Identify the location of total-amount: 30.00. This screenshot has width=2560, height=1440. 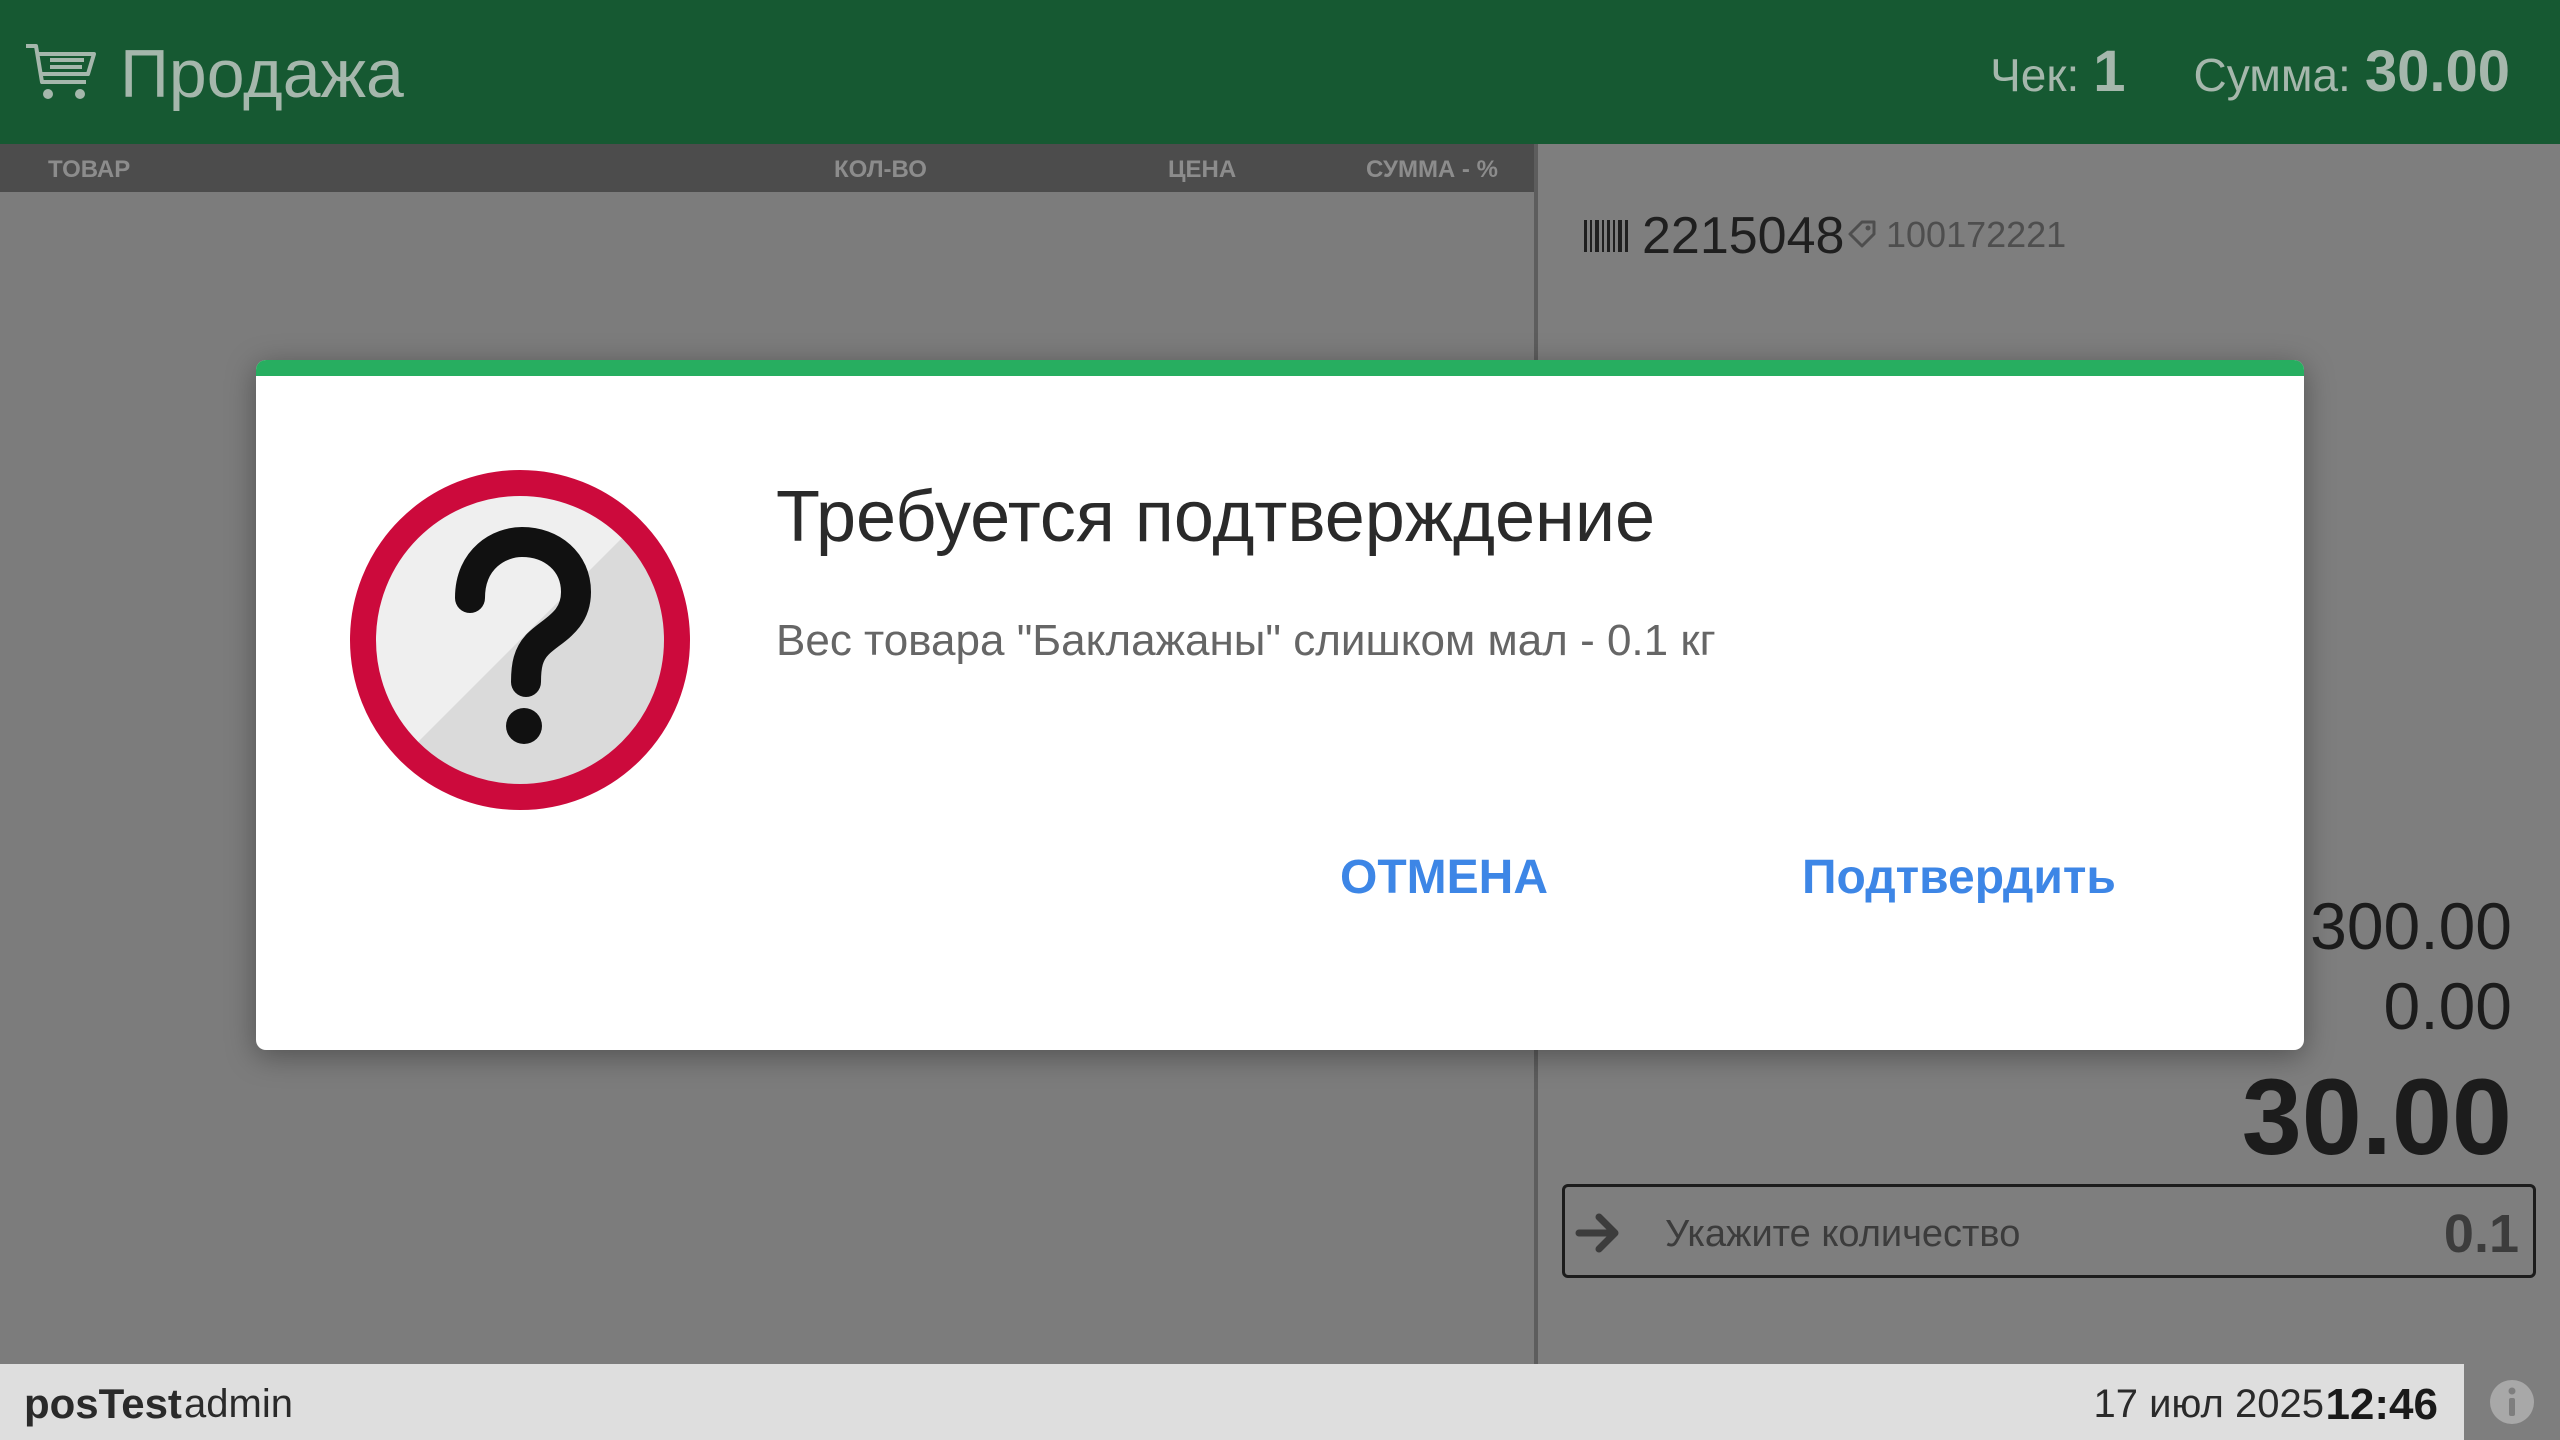
(2376, 1116).